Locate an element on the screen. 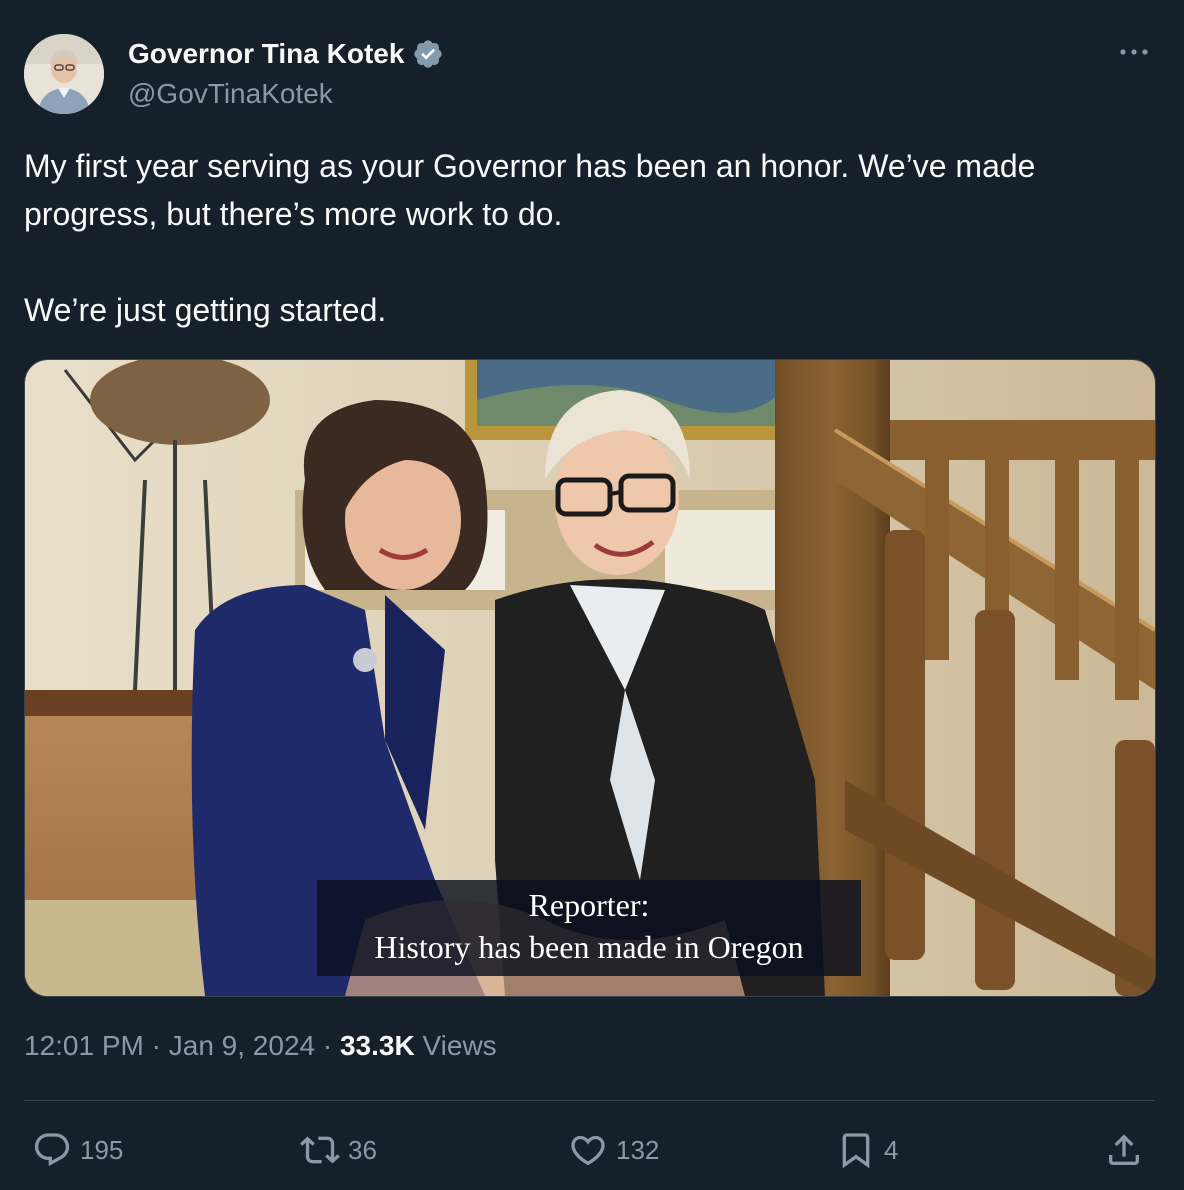 This screenshot has height=1190, width=1184. tweet-meta: 12:01 PM · Jan 9, 2024 · 33.3K Views is located at coordinates (260, 1046).